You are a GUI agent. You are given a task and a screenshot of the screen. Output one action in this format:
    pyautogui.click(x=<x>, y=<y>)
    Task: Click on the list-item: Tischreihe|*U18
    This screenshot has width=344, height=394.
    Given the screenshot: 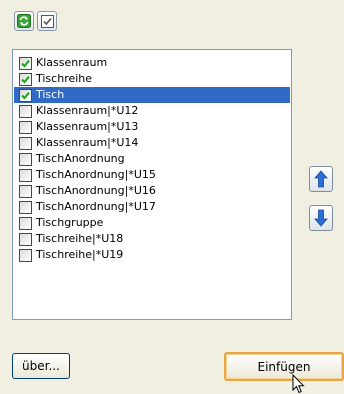 What is the action you would take?
    pyautogui.click(x=152, y=239)
    